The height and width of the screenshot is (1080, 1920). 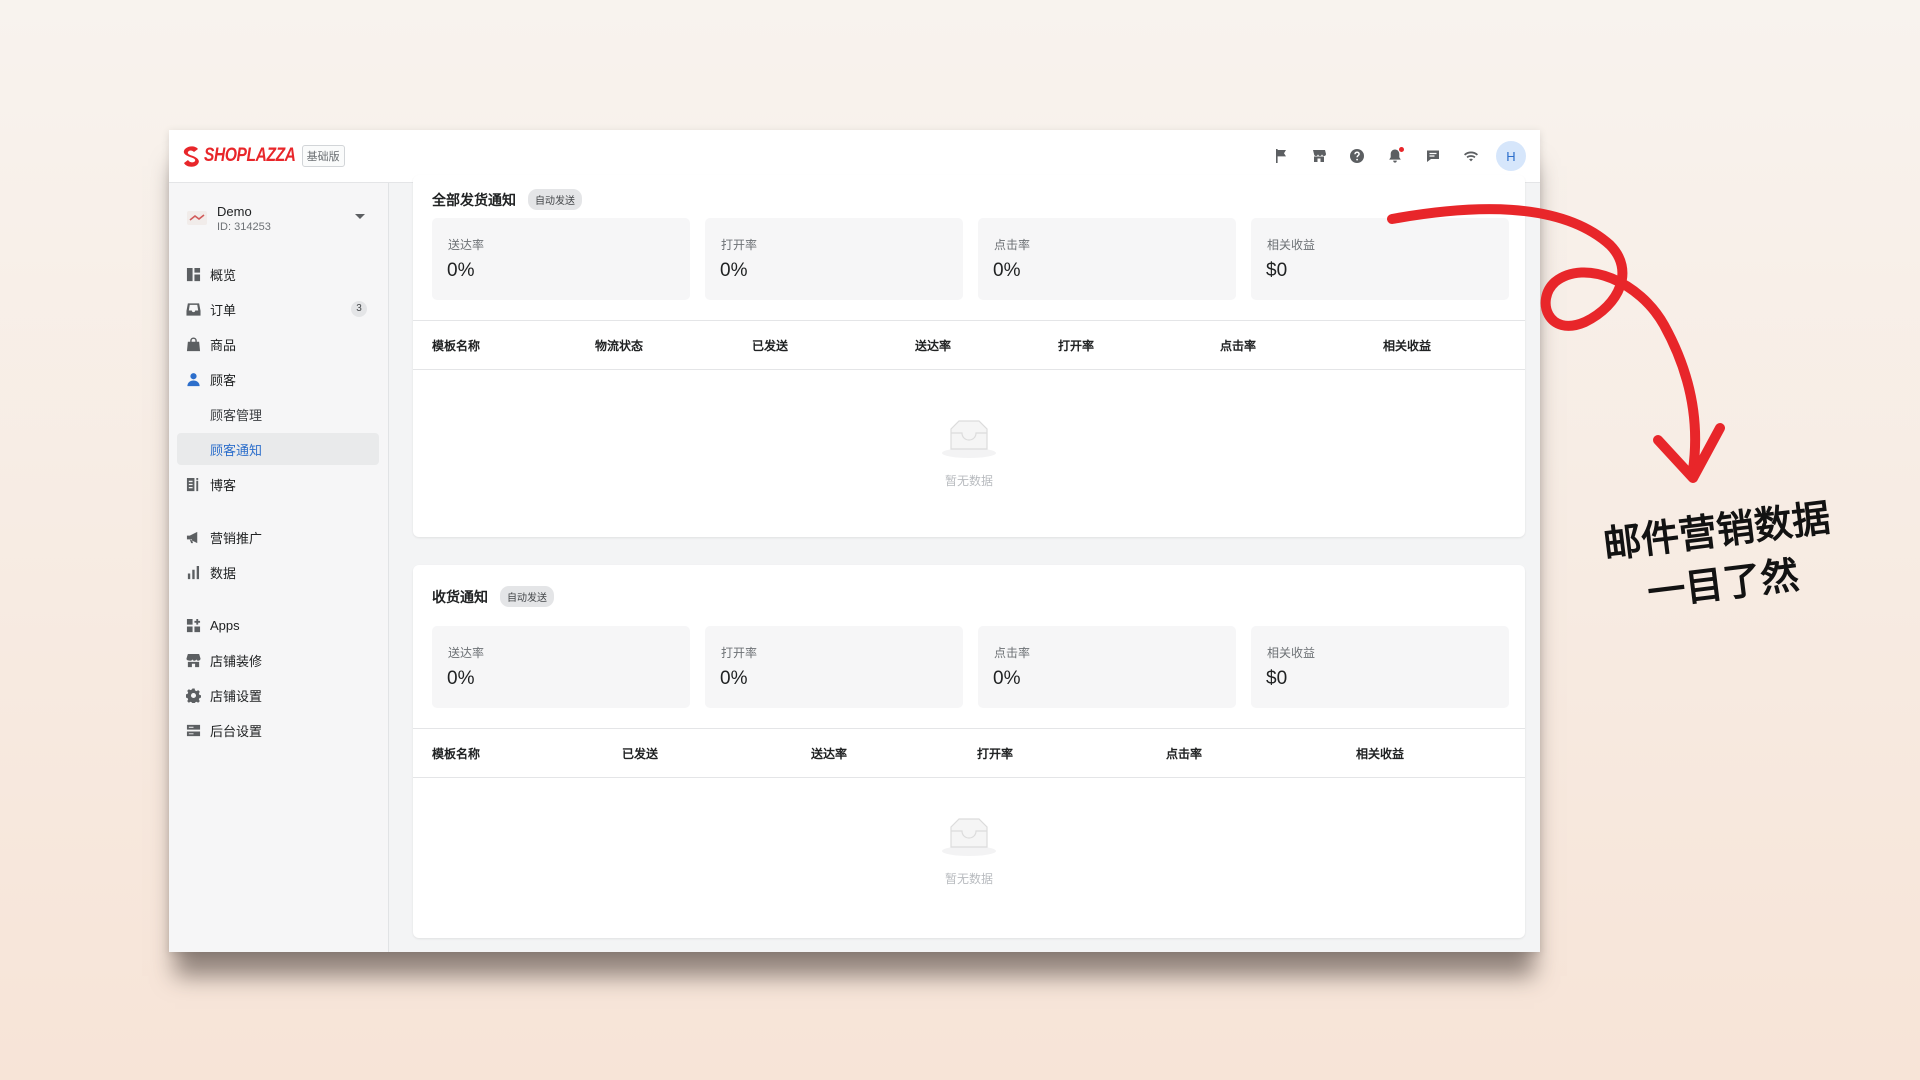 I want to click on sidebar-item-admin-settings: 后台设置, so click(x=278, y=730).